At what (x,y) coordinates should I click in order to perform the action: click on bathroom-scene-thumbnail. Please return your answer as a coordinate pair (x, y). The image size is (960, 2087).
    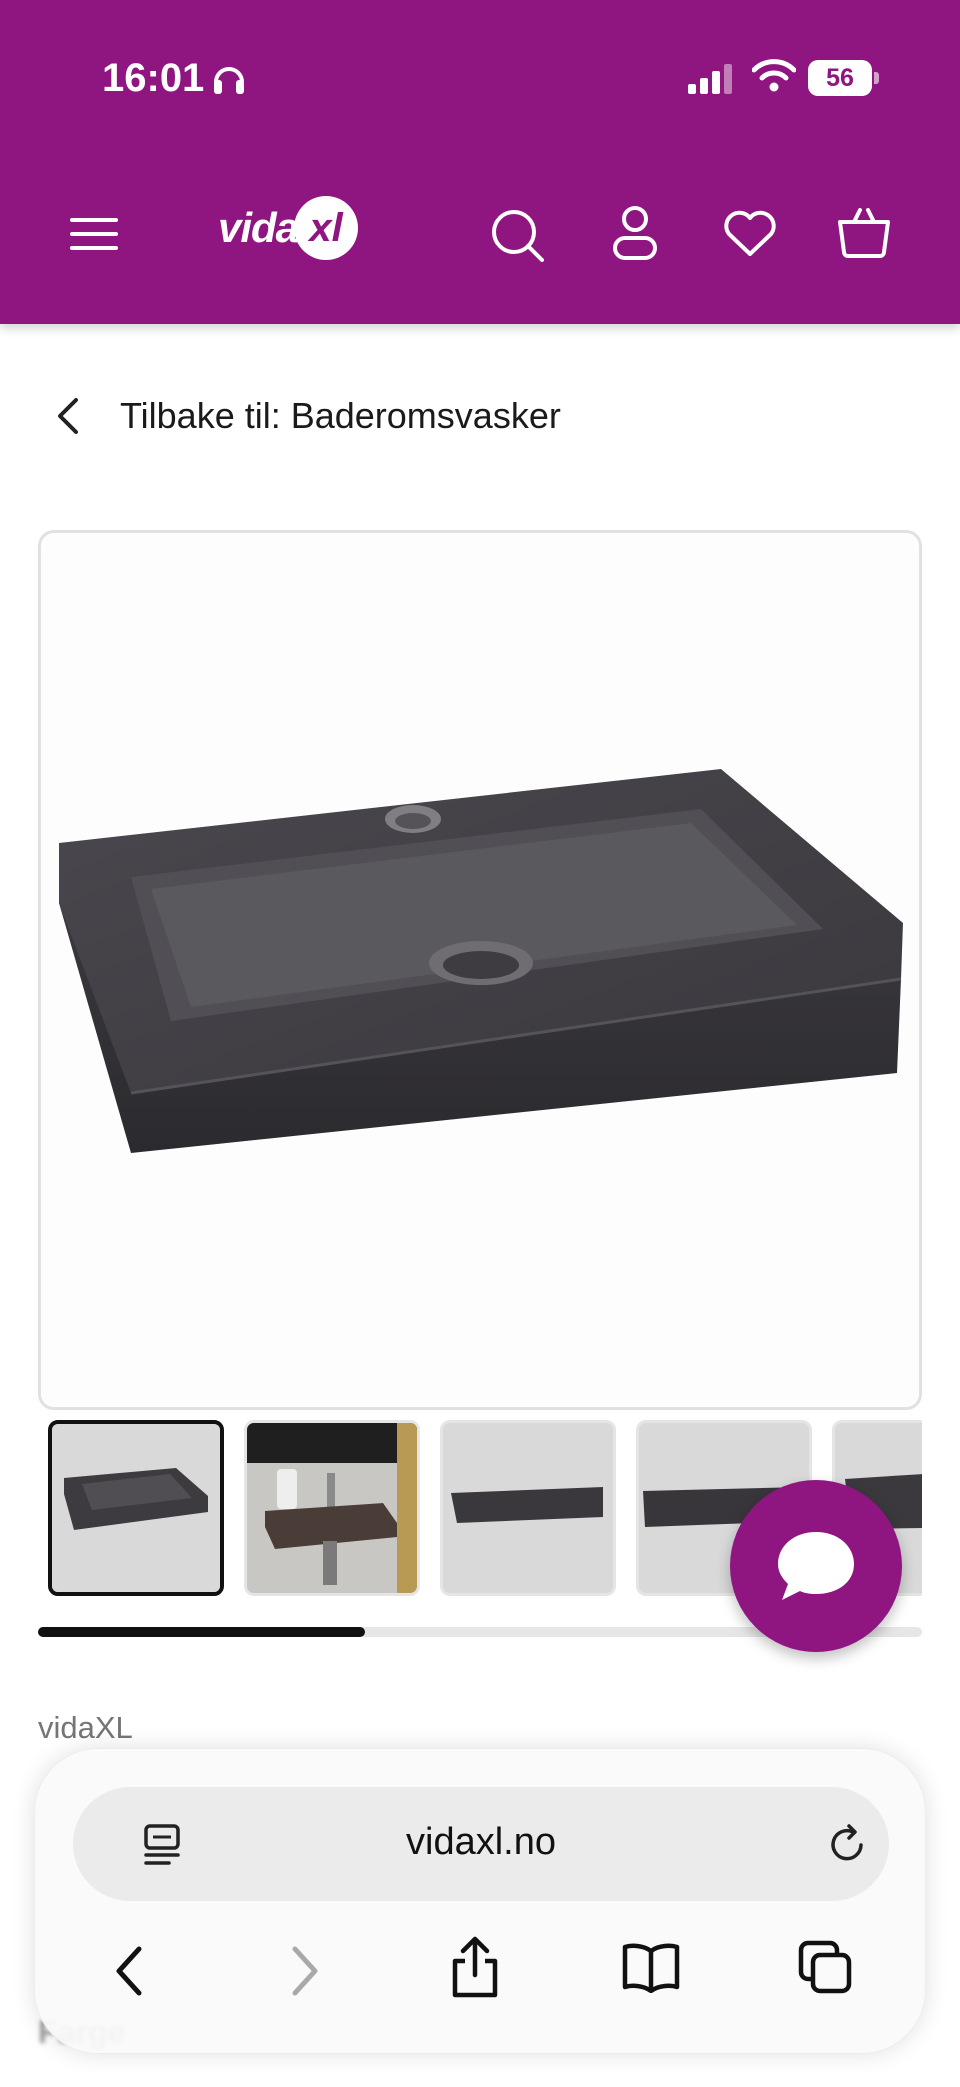
    Looking at the image, I should click on (332, 1508).